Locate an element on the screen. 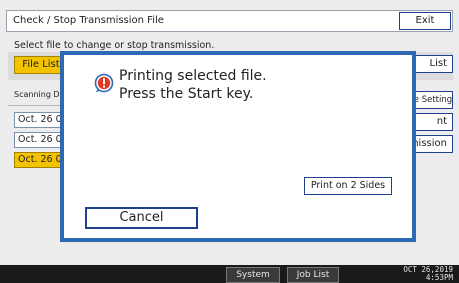  page-title: Check / Stop Transmission File is located at coordinates (88, 20).